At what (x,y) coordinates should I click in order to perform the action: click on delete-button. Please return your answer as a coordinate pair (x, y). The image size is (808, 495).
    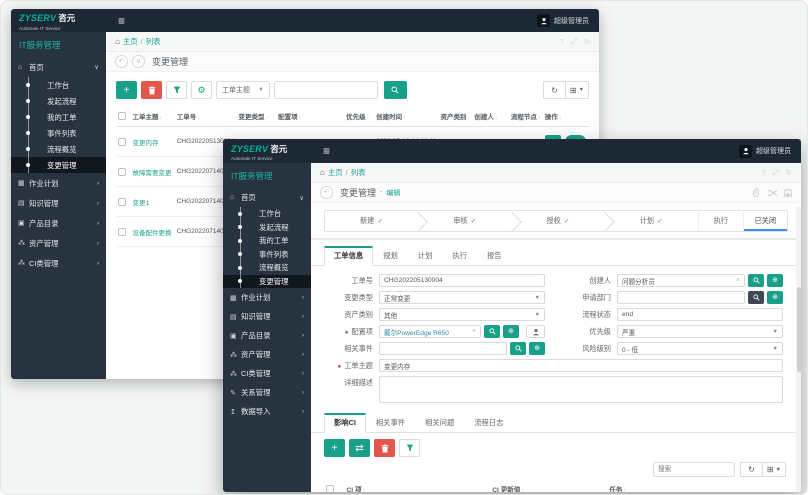
    Looking at the image, I should click on (151, 90).